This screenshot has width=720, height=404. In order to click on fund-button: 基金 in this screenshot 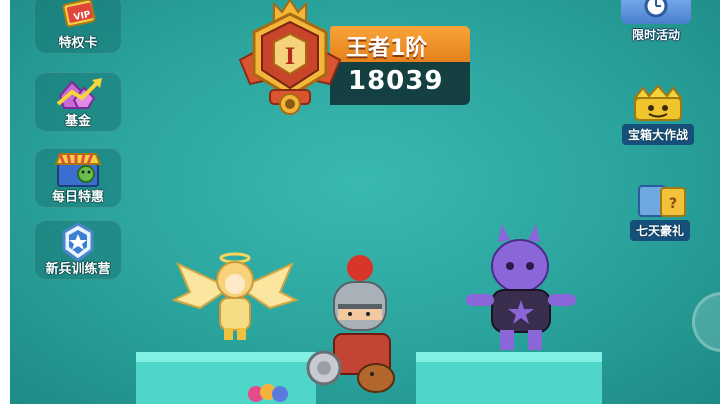, I will do `click(78, 102)`.